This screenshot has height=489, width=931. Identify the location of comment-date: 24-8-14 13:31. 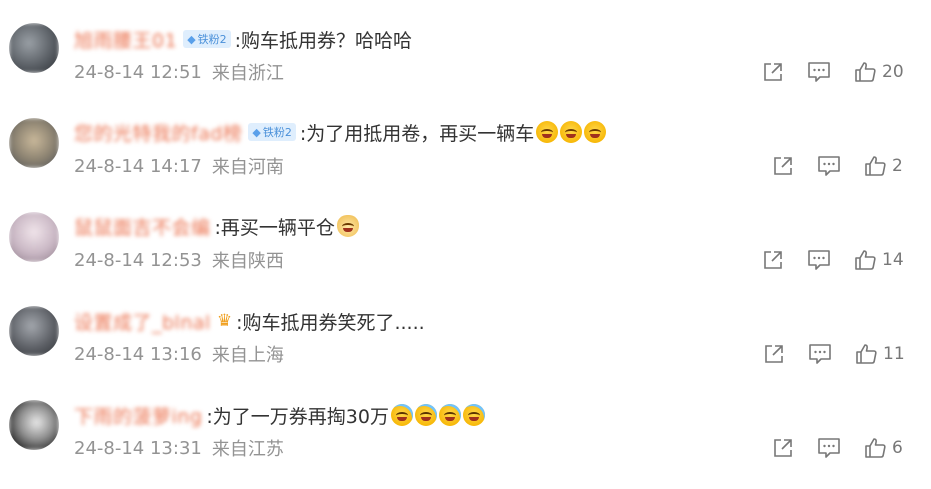
(138, 448).